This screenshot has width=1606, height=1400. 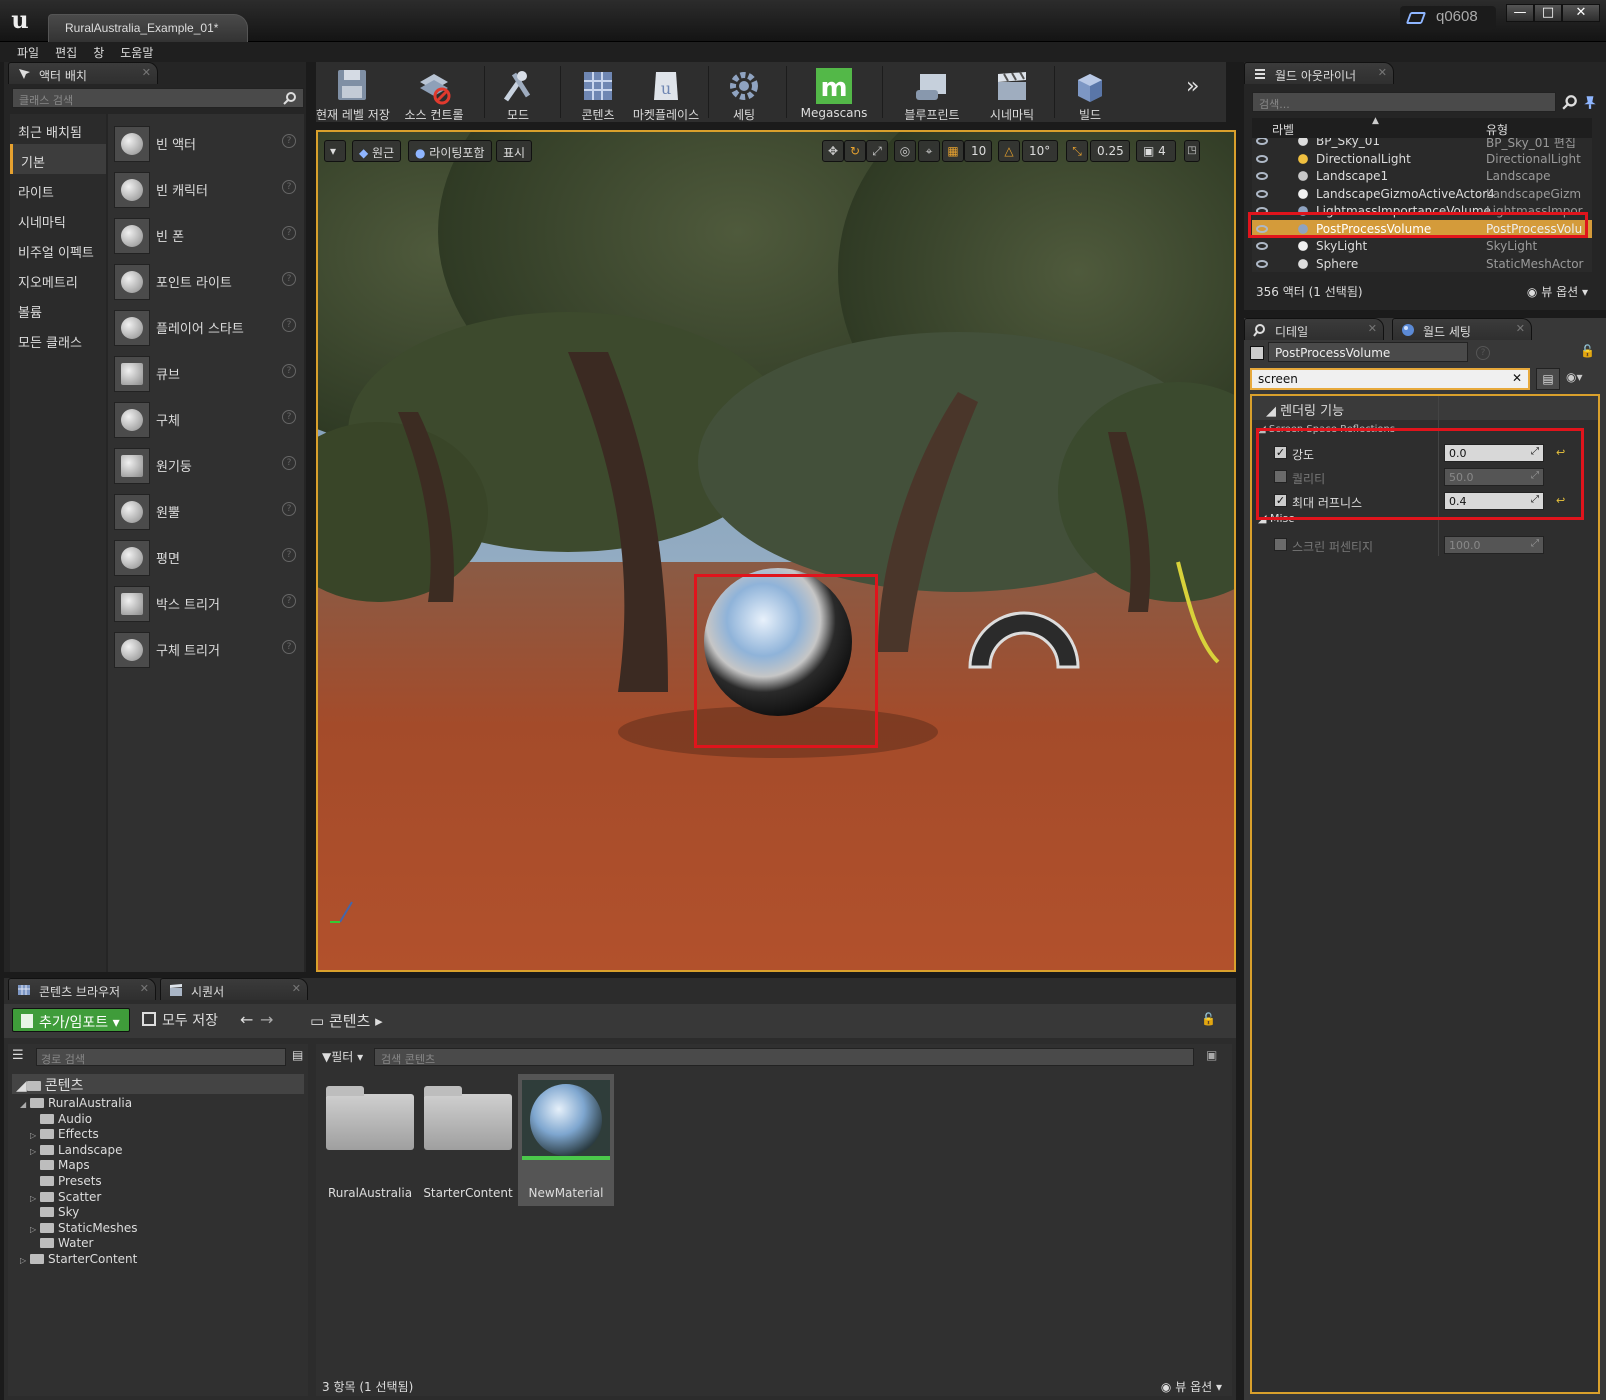 What do you see at coordinates (450, 151) in the screenshot?
I see `view-mode-button: ● 라이팅포함` at bounding box center [450, 151].